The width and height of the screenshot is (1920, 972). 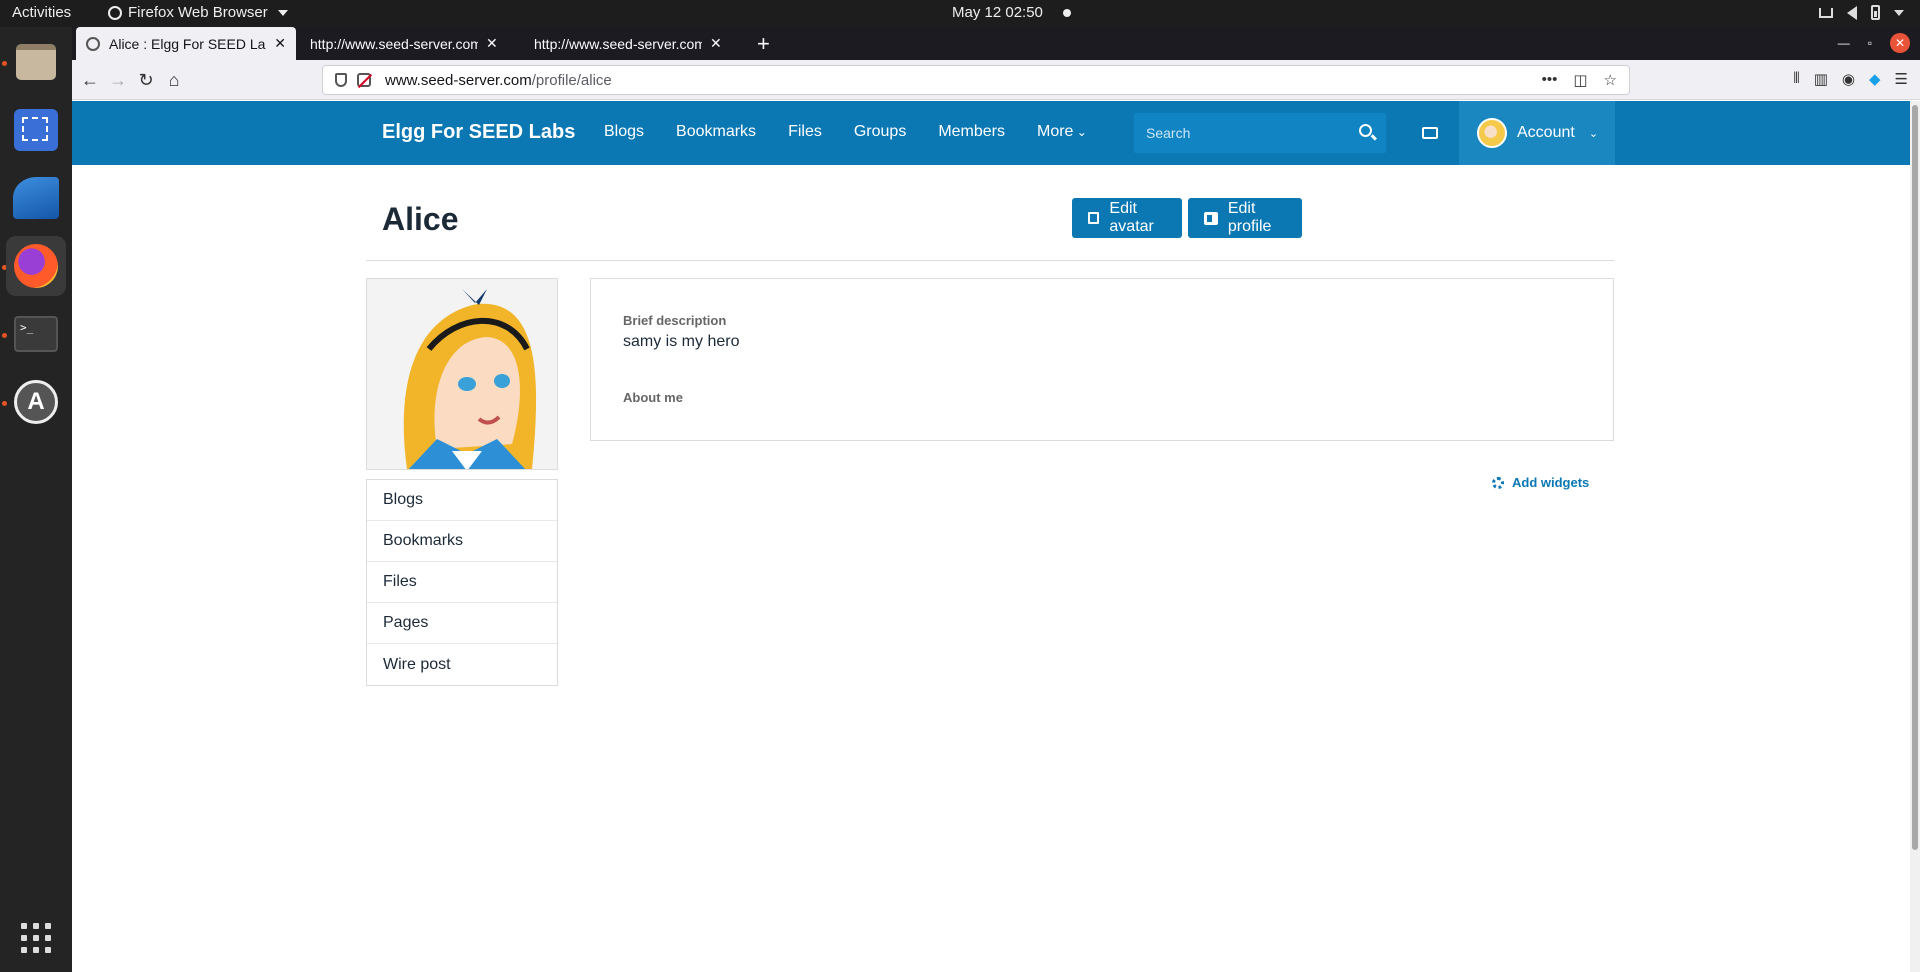 I want to click on nav-more: More, so click(x=1062, y=132).